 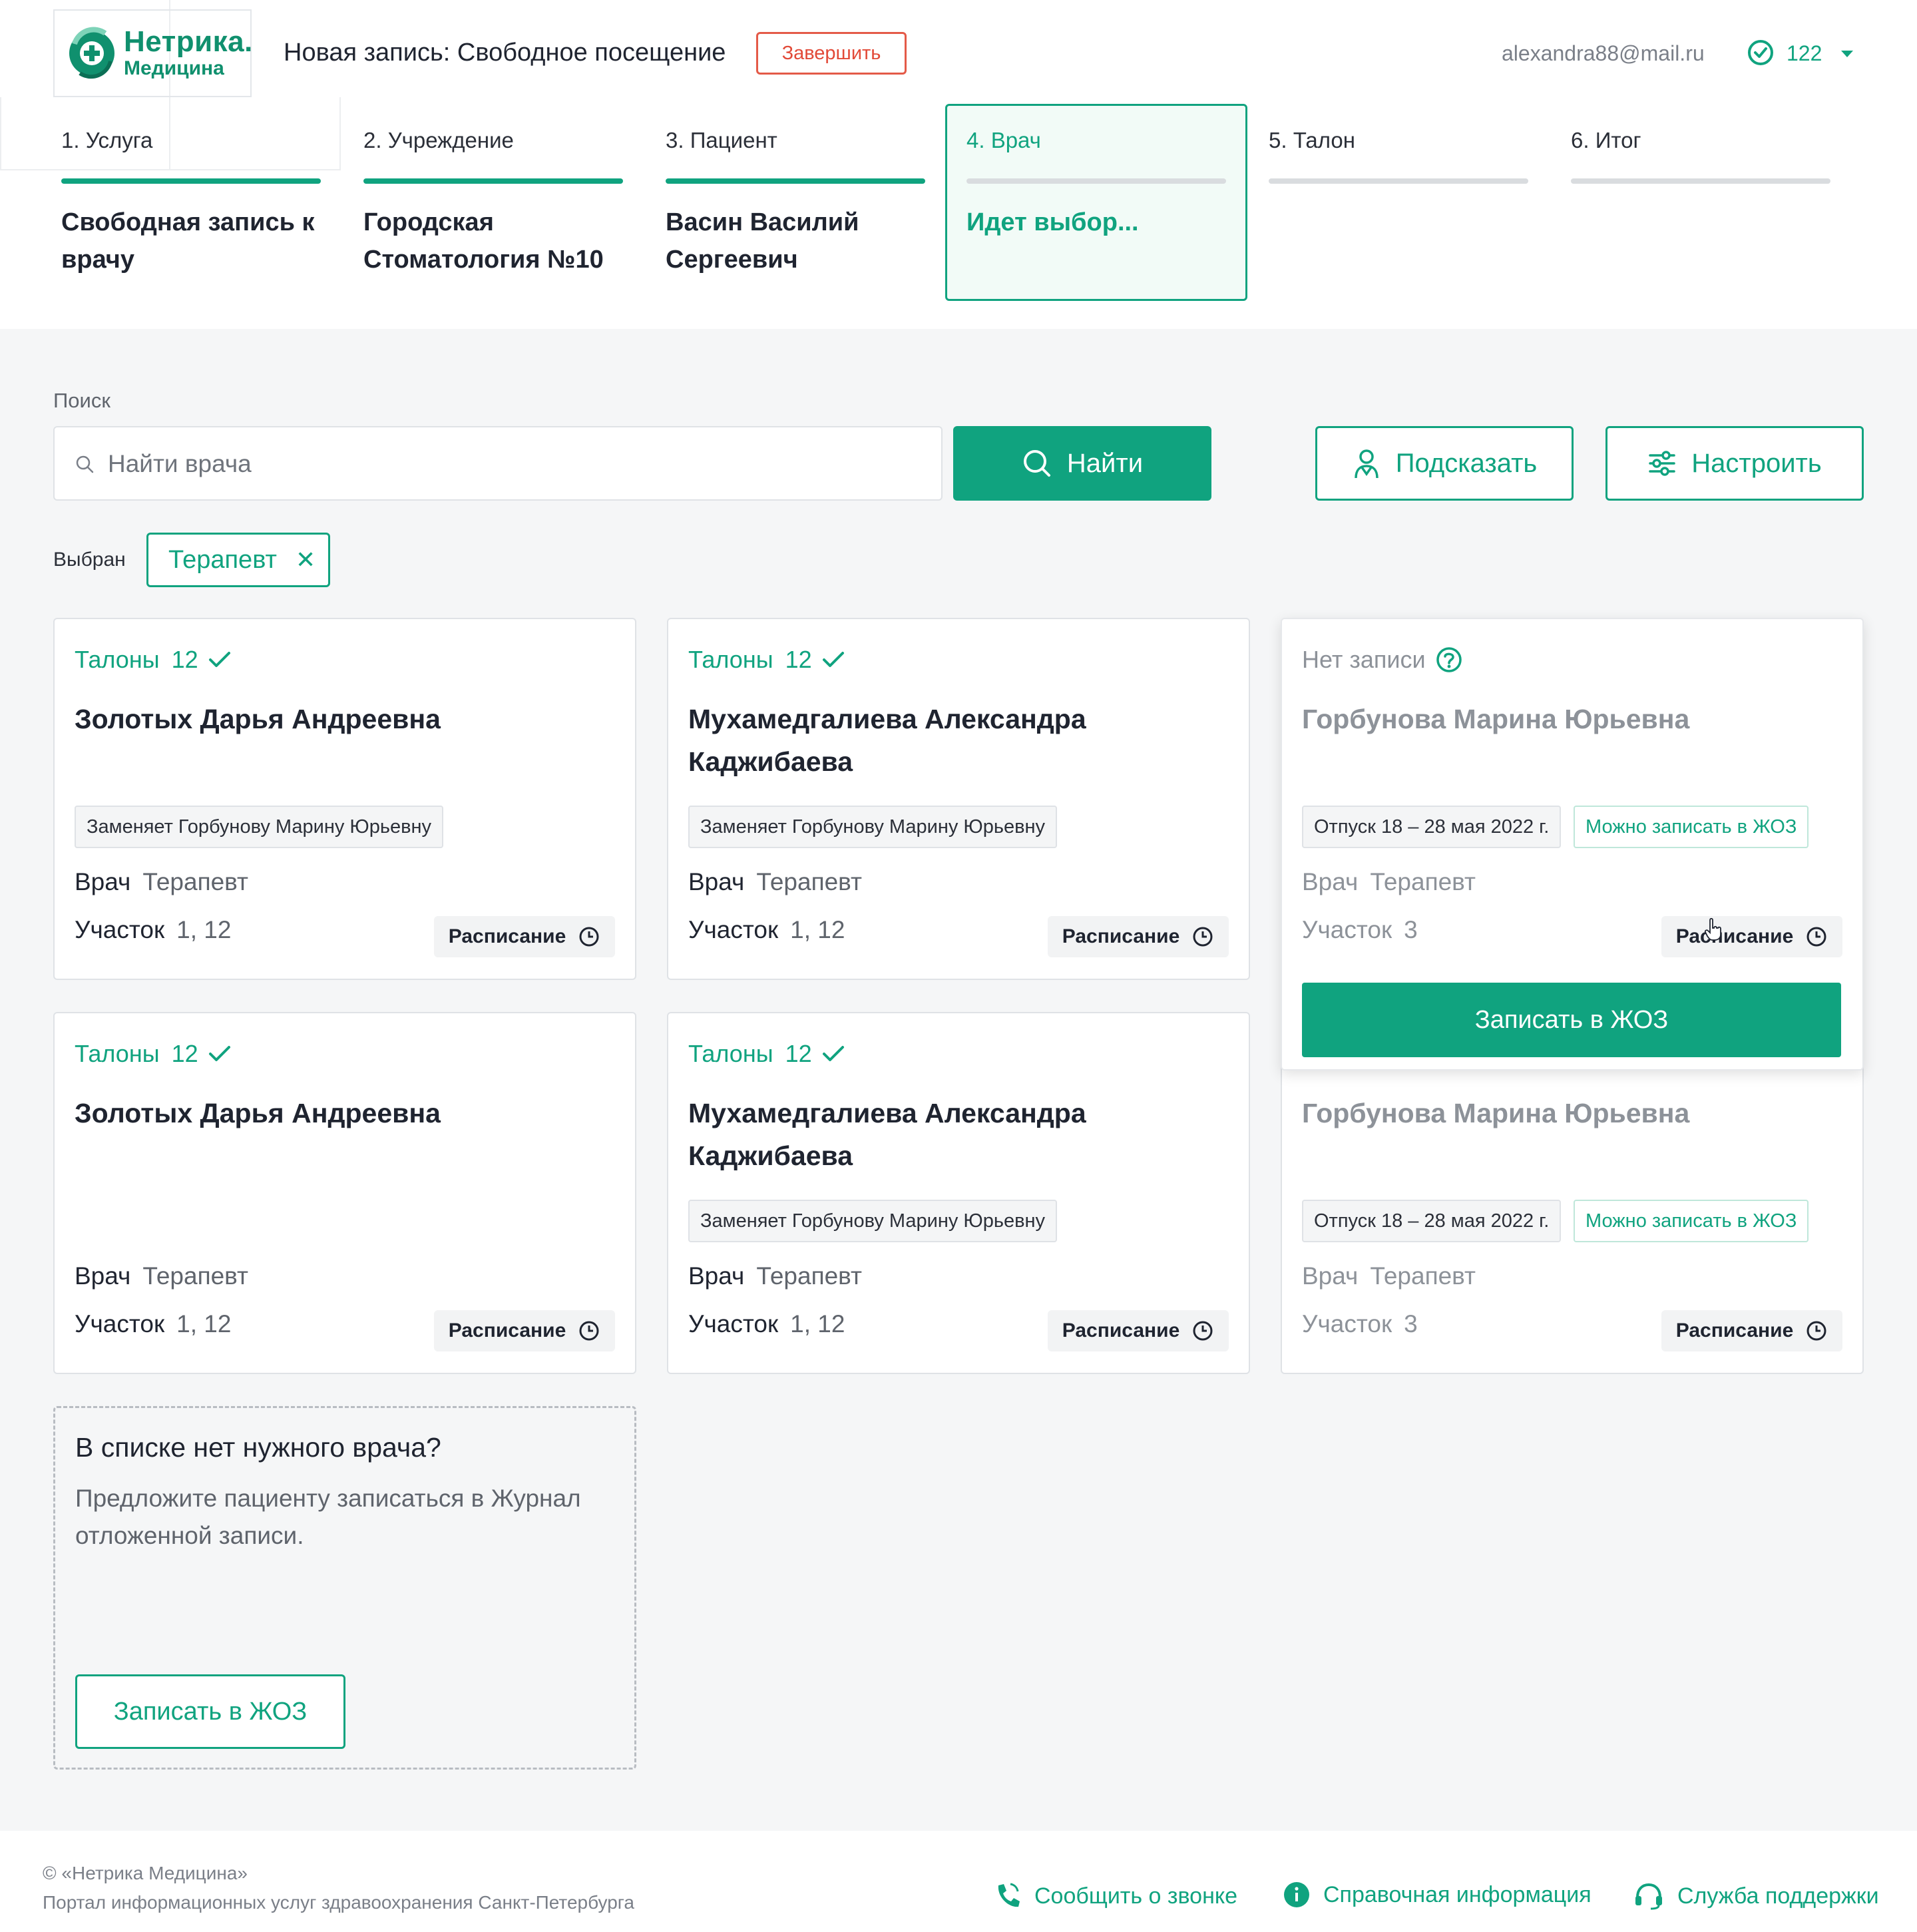 I want to click on info-icon, so click(x=1296, y=1894).